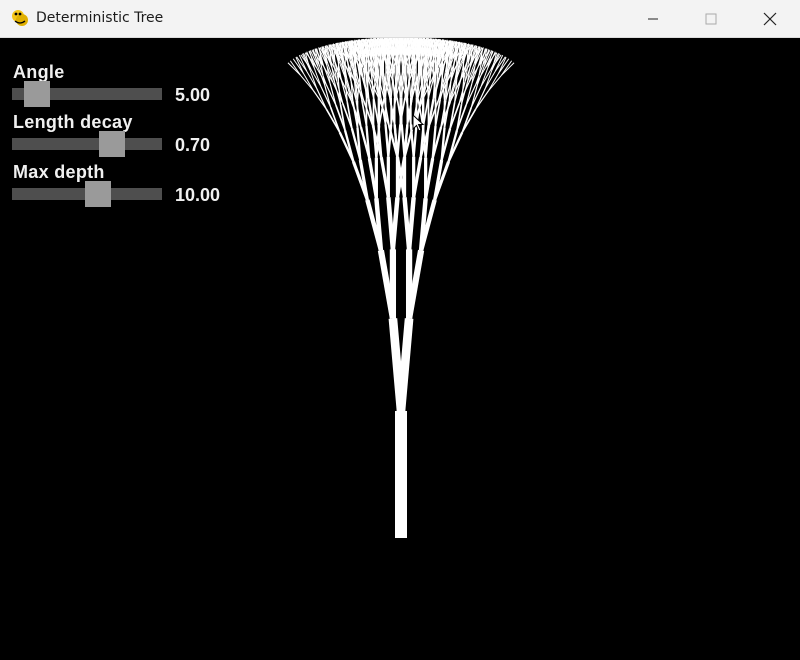 Image resolution: width=800 pixels, height=660 pixels. What do you see at coordinates (400, 19) in the screenshot?
I see `title-bar: Deterministic Tree` at bounding box center [400, 19].